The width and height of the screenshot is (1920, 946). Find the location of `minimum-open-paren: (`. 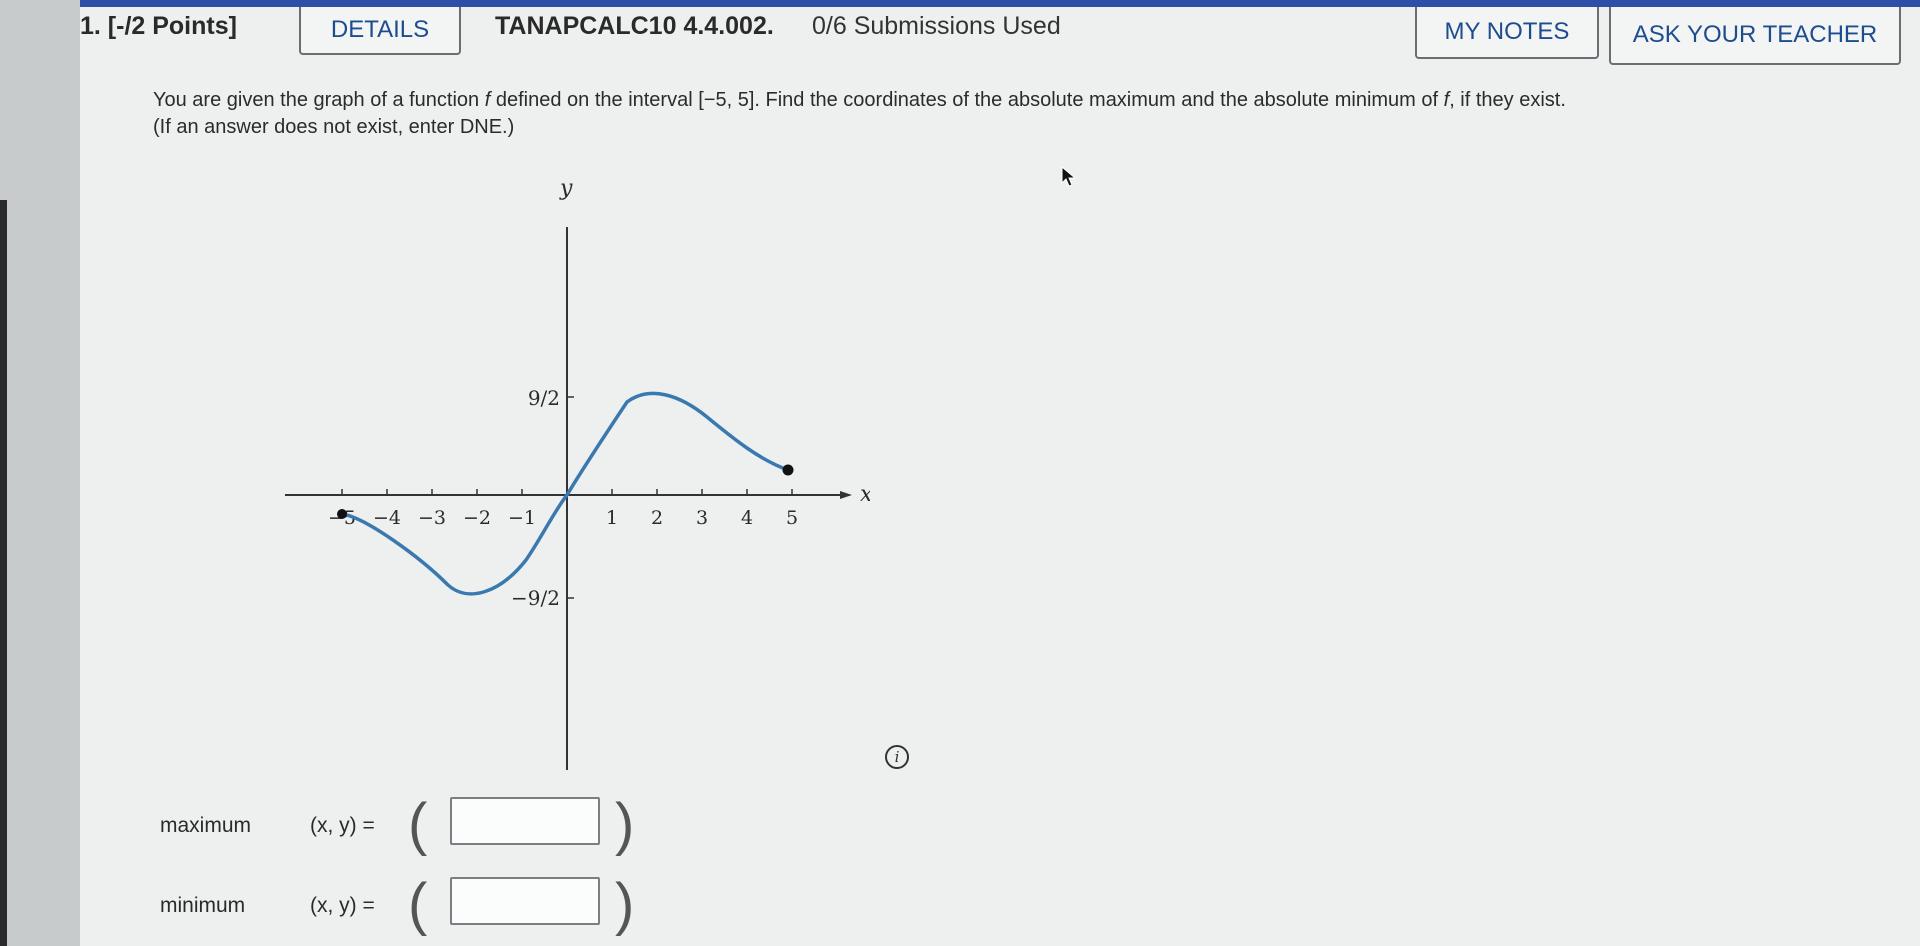

minimum-open-paren: ( is located at coordinates (418, 904).